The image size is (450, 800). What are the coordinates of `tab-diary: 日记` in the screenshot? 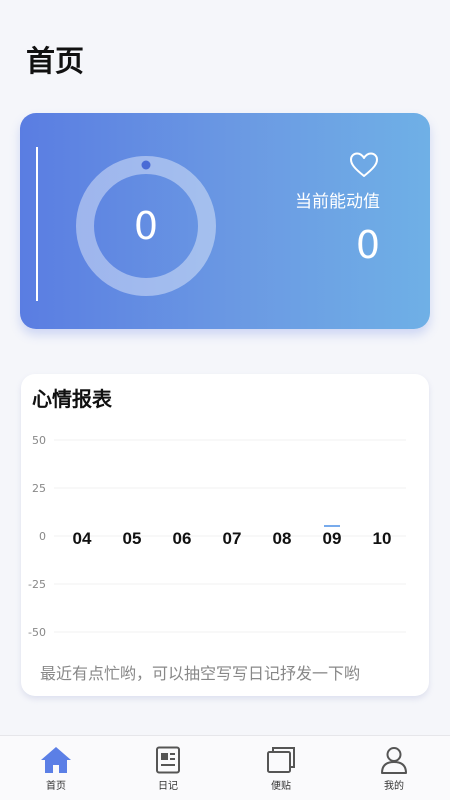 It's located at (168, 768).